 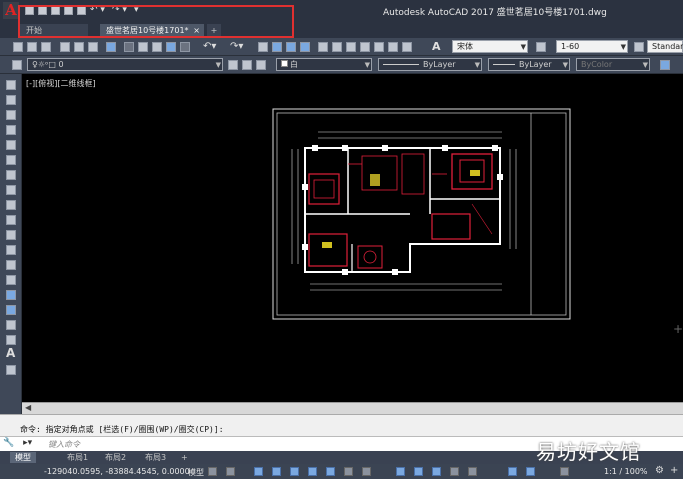 What do you see at coordinates (592, 46) in the screenshot?
I see `dim-style-select: 1-60 ▼` at bounding box center [592, 46].